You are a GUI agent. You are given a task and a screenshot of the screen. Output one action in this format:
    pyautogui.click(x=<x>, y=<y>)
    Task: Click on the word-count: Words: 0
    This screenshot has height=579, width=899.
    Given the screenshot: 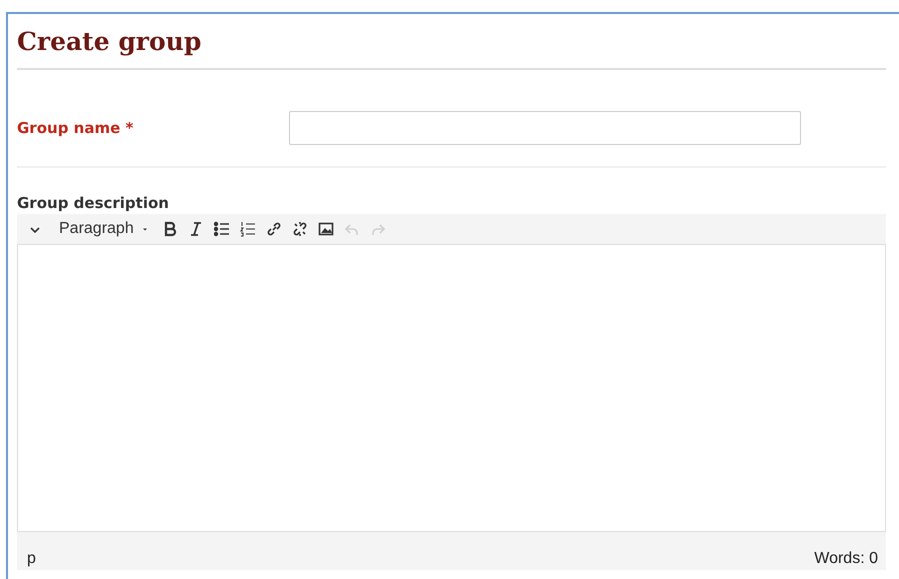 What is the action you would take?
    pyautogui.click(x=846, y=559)
    